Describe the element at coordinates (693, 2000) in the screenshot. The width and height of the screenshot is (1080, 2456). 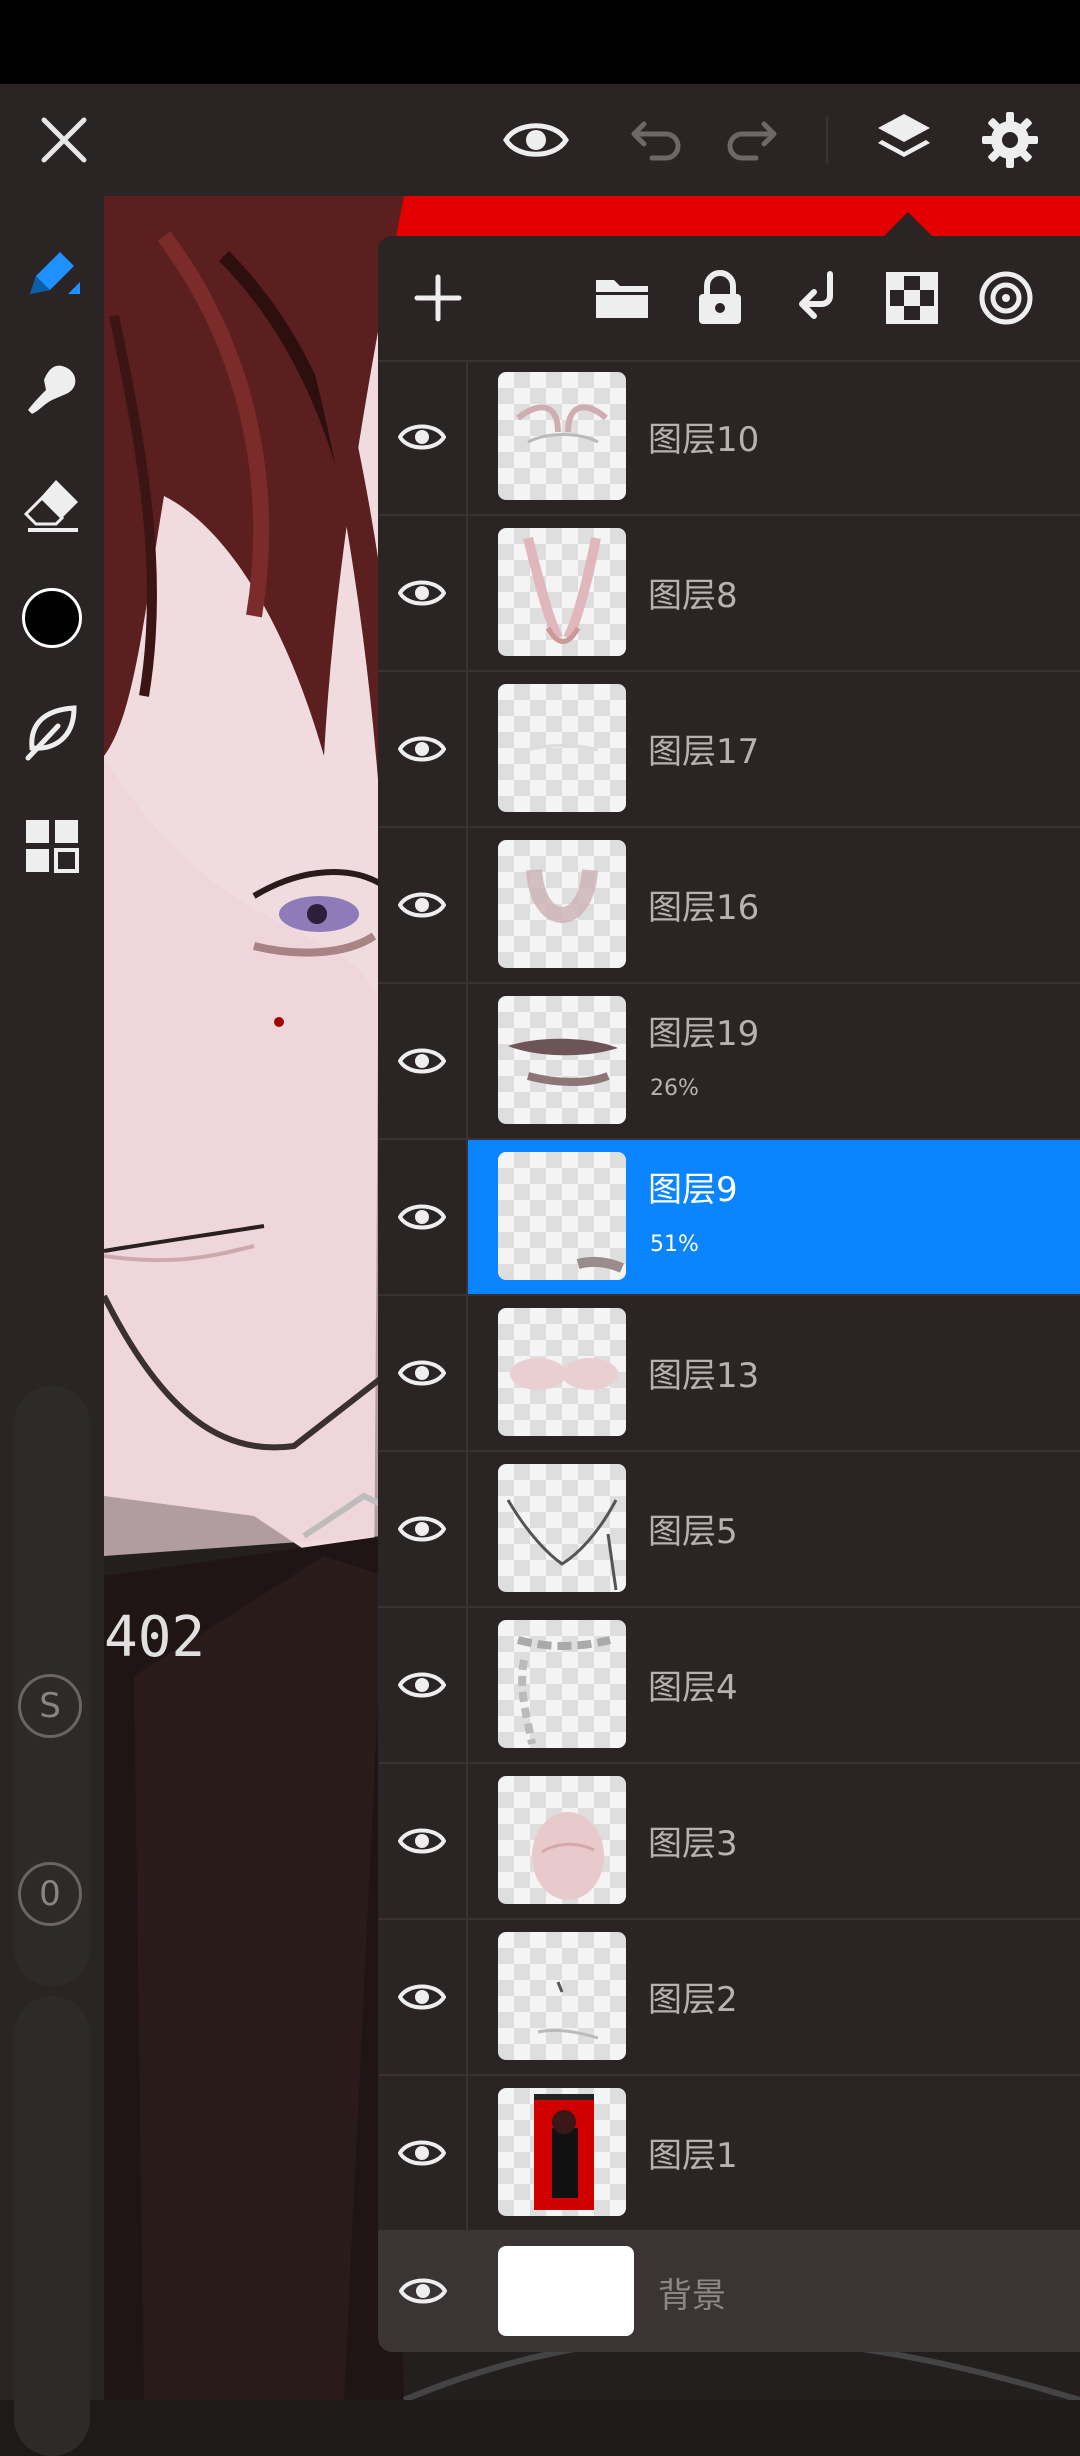
I see `layer-name: 图层2` at that location.